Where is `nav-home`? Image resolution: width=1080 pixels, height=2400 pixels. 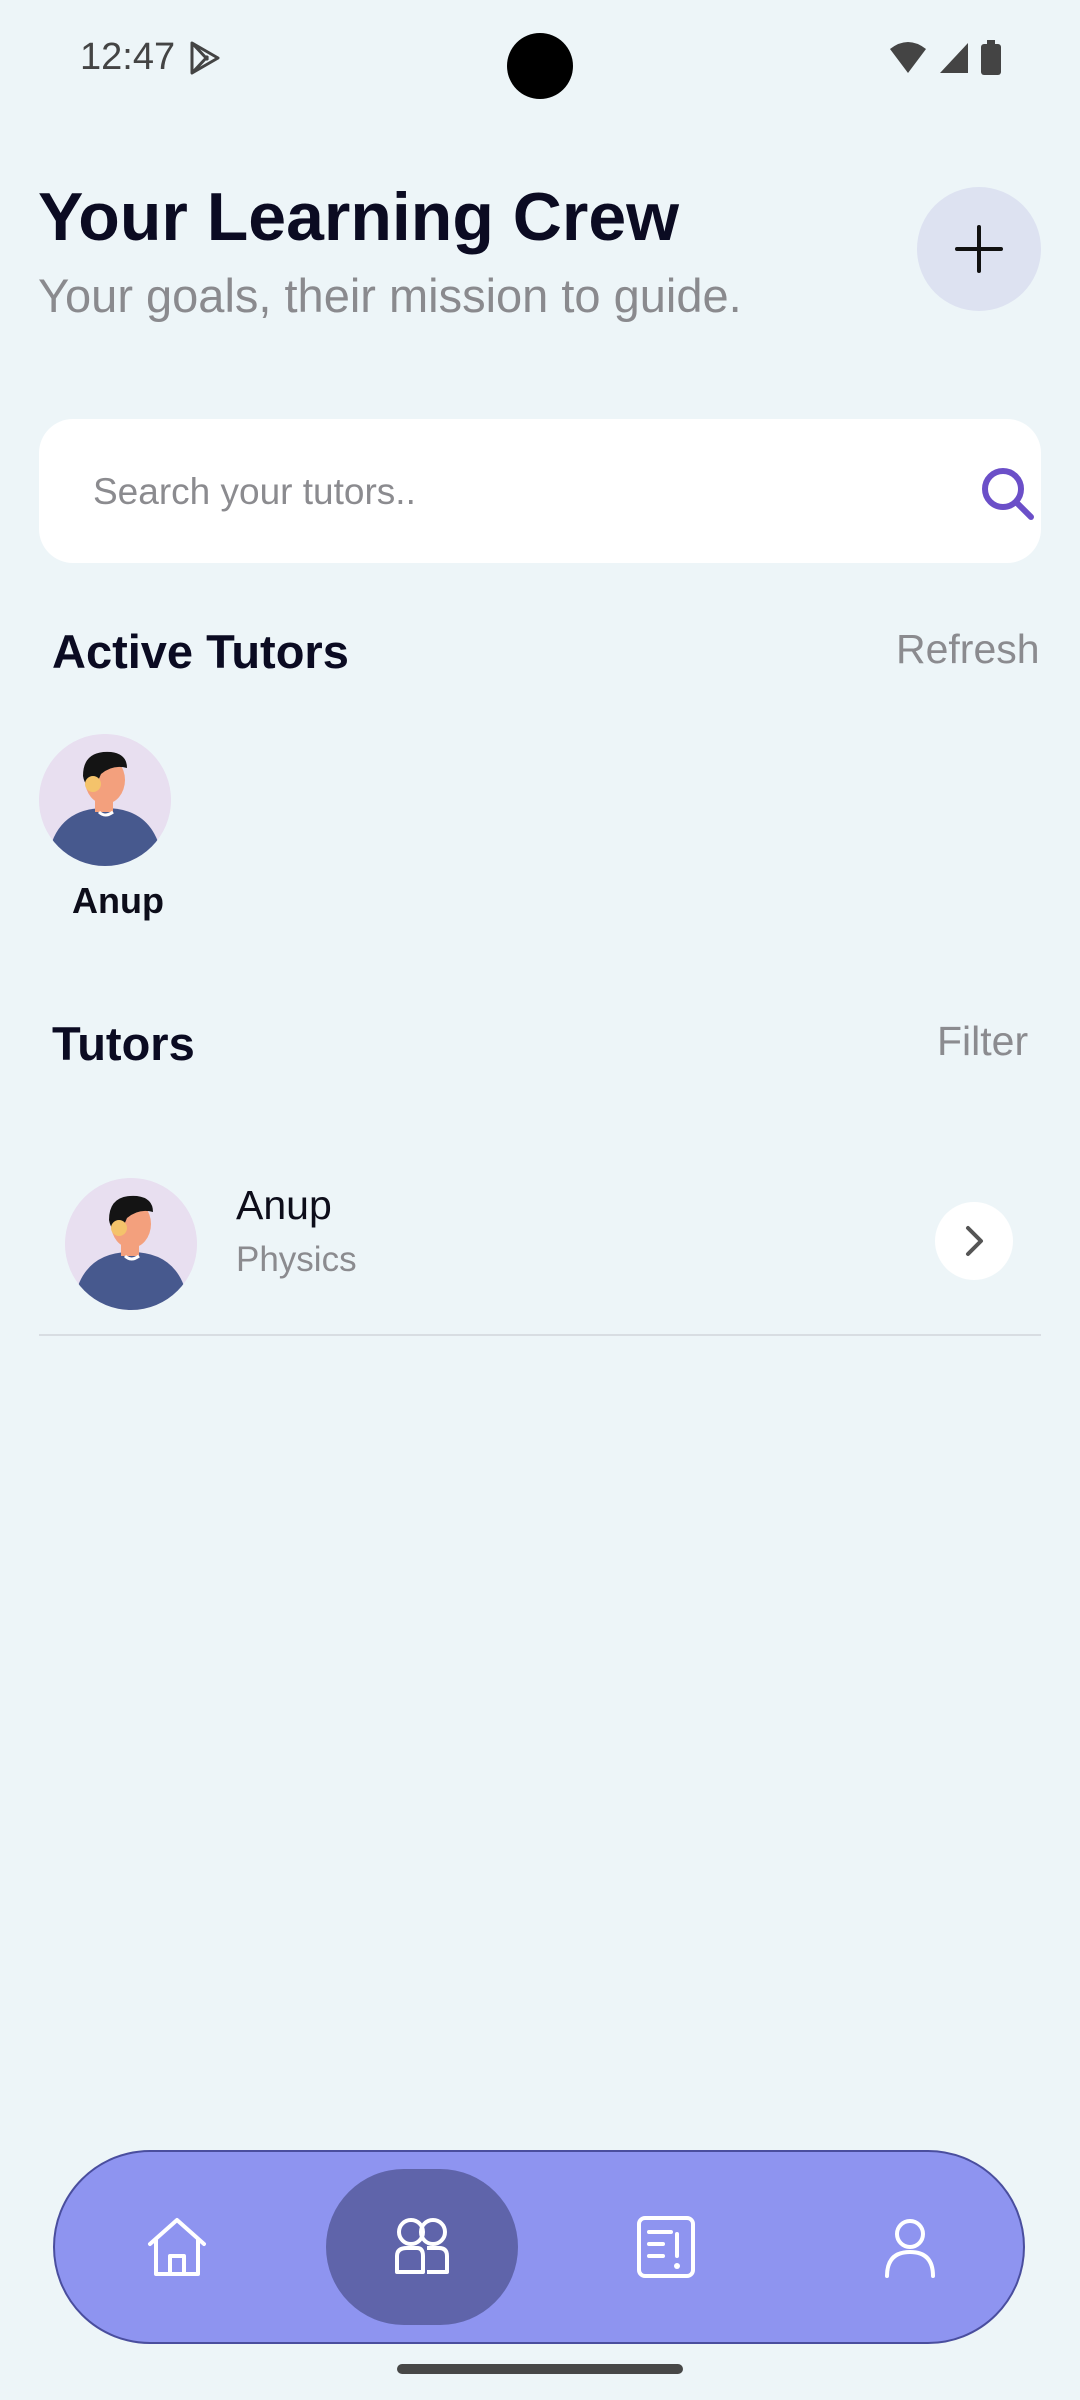 nav-home is located at coordinates (177, 2247).